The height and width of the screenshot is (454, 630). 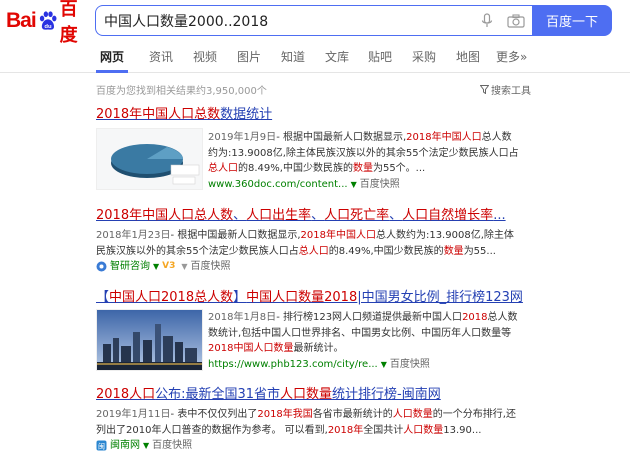 I want to click on tab-shopping: 采购, so click(x=424, y=56).